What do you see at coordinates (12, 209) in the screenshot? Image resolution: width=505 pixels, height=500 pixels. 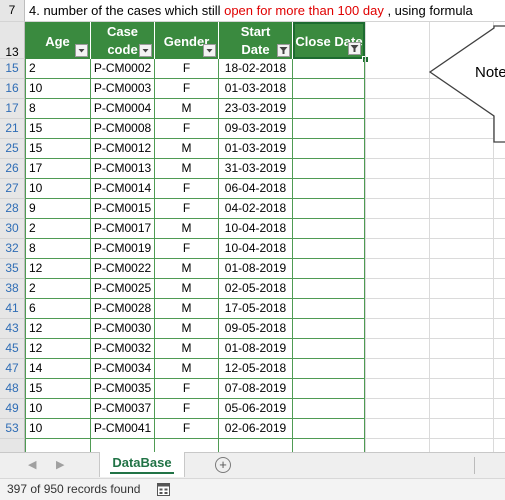 I see `row-header: 28` at bounding box center [12, 209].